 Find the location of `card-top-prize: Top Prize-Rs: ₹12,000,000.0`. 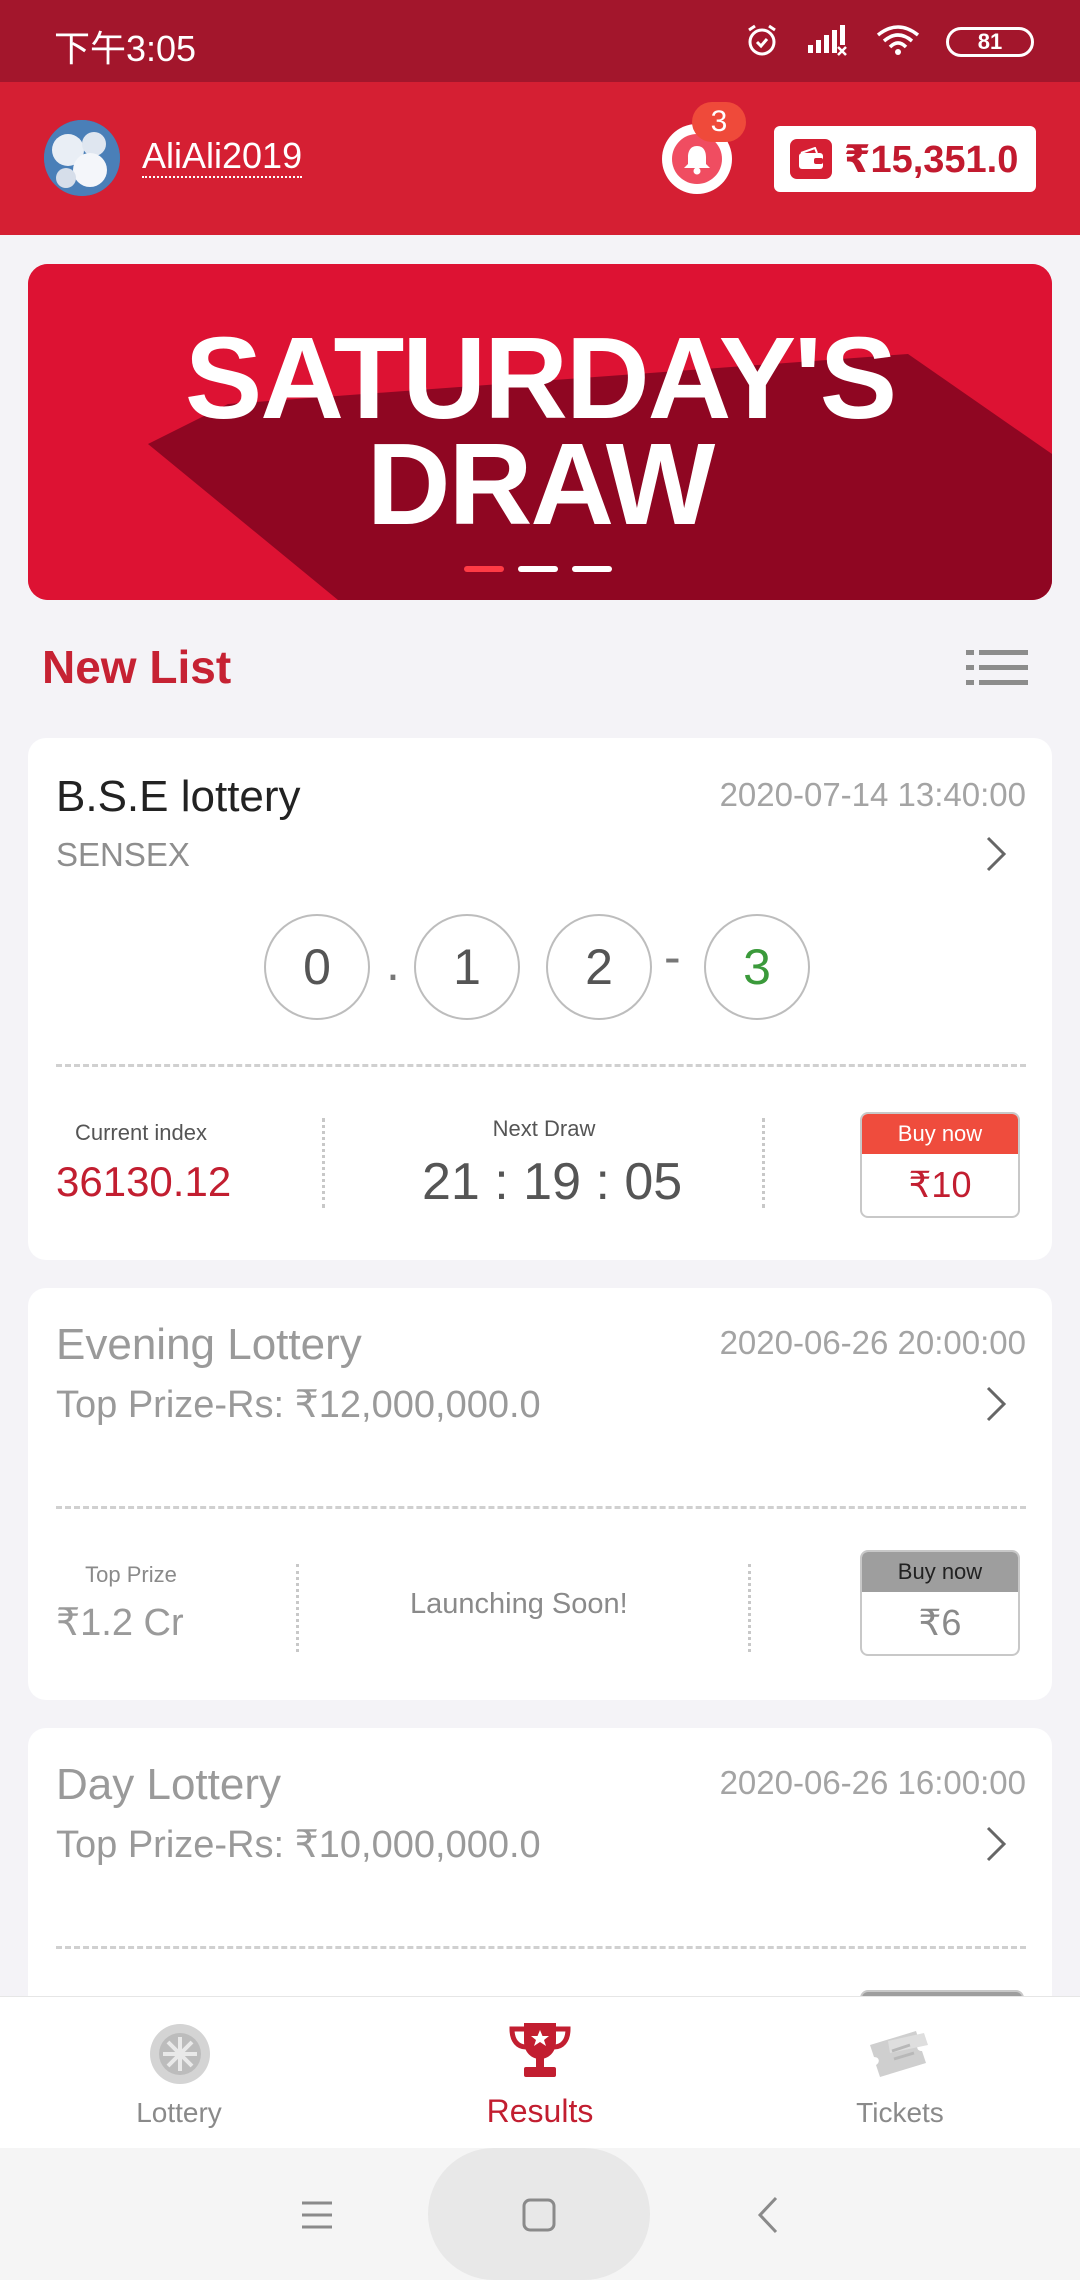

card-top-prize: Top Prize-Rs: ₹12,000,000.0 is located at coordinates (298, 1405).